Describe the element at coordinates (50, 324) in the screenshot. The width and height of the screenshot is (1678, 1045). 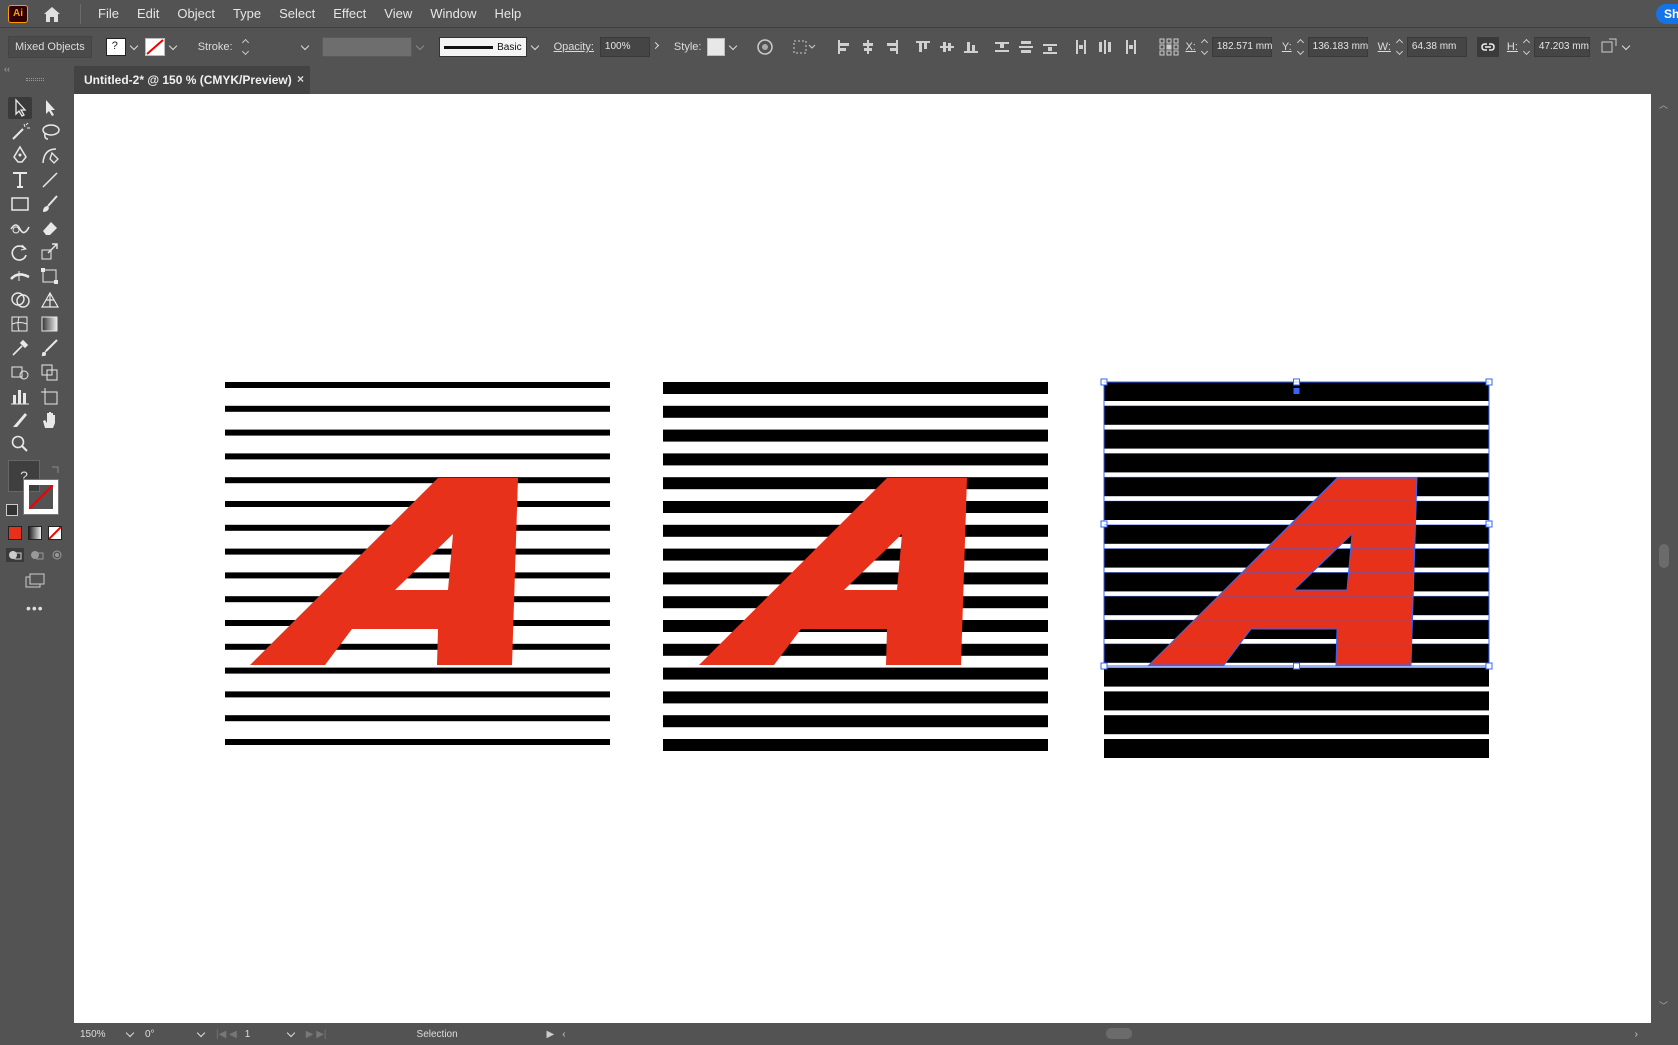
I see `gradient-tool` at that location.